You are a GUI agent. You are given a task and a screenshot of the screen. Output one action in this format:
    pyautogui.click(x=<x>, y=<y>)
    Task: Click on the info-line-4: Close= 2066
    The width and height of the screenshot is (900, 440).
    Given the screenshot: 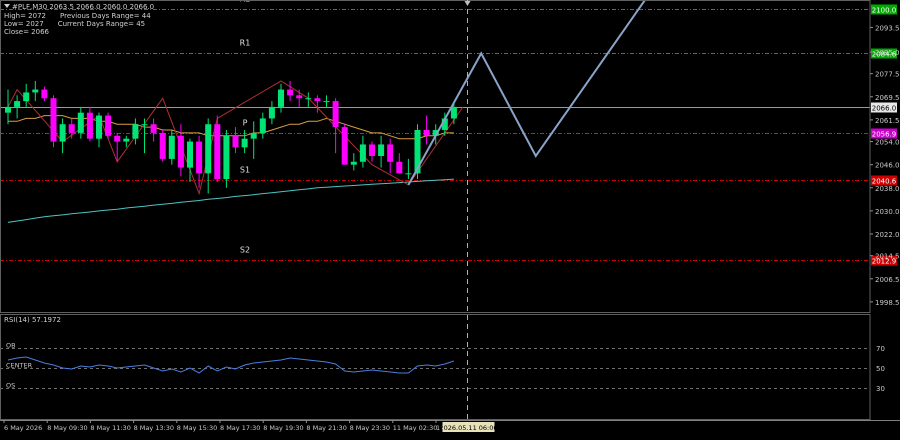 What is the action you would take?
    pyautogui.click(x=26, y=32)
    